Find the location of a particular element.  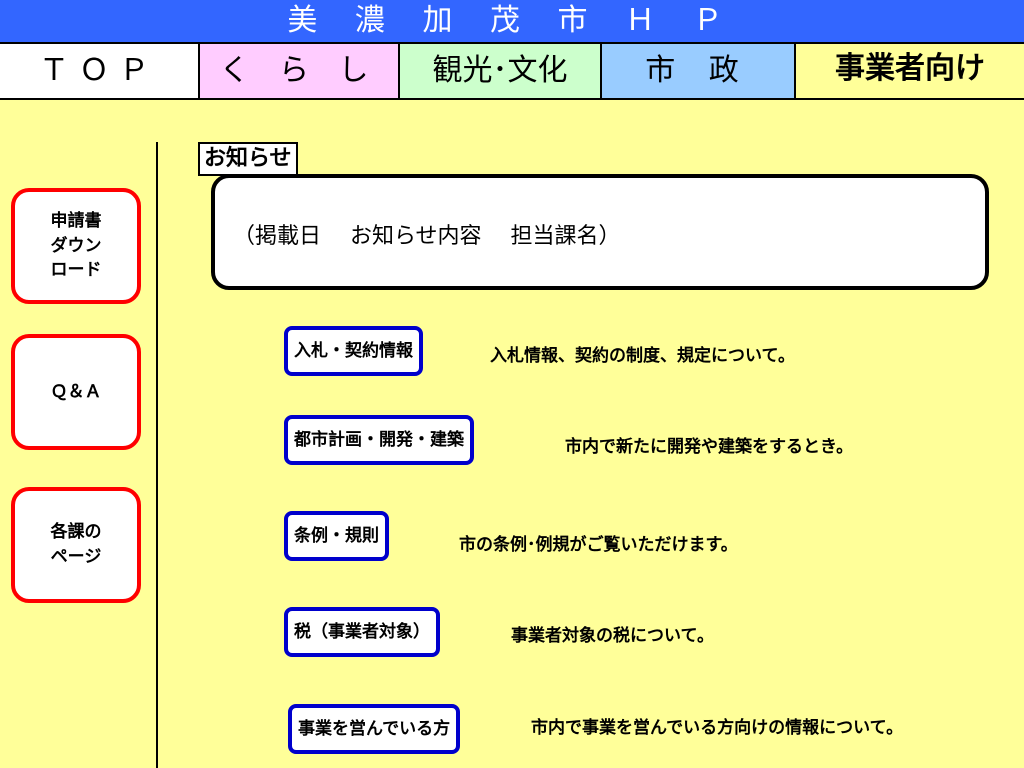

business-tax-description: 事業者対象の税について。 is located at coordinates (612, 636).